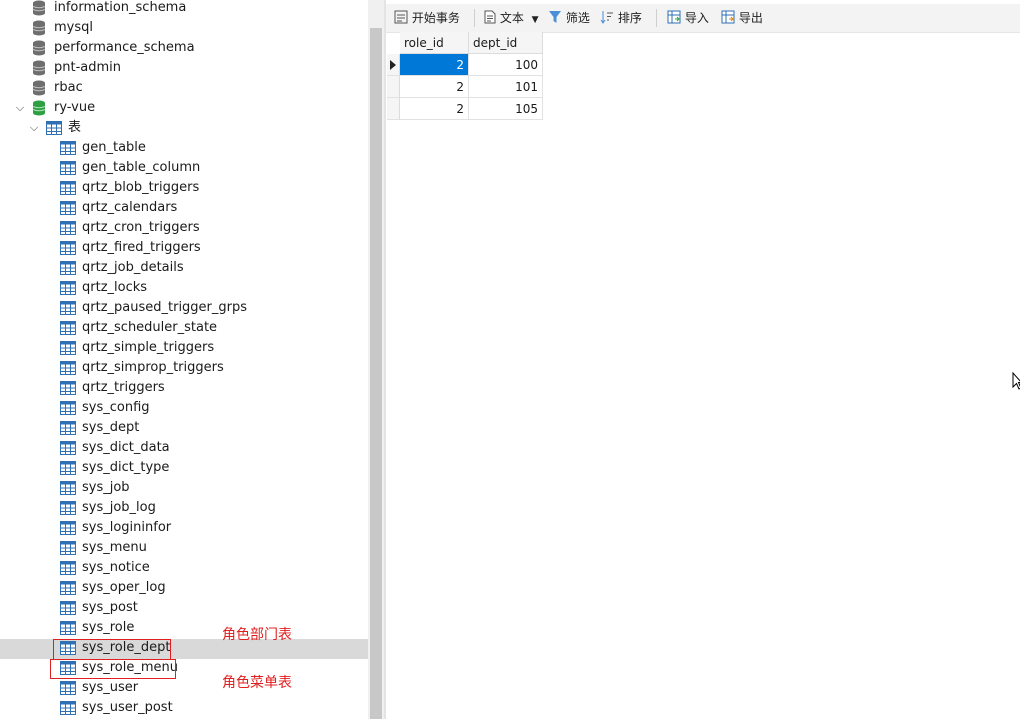 The width and height of the screenshot is (1020, 719). Describe the element at coordinates (184, 248) in the screenshot. I see `tree-table-qrtz-fired-triggers: qrtz_fired_triggers` at that location.